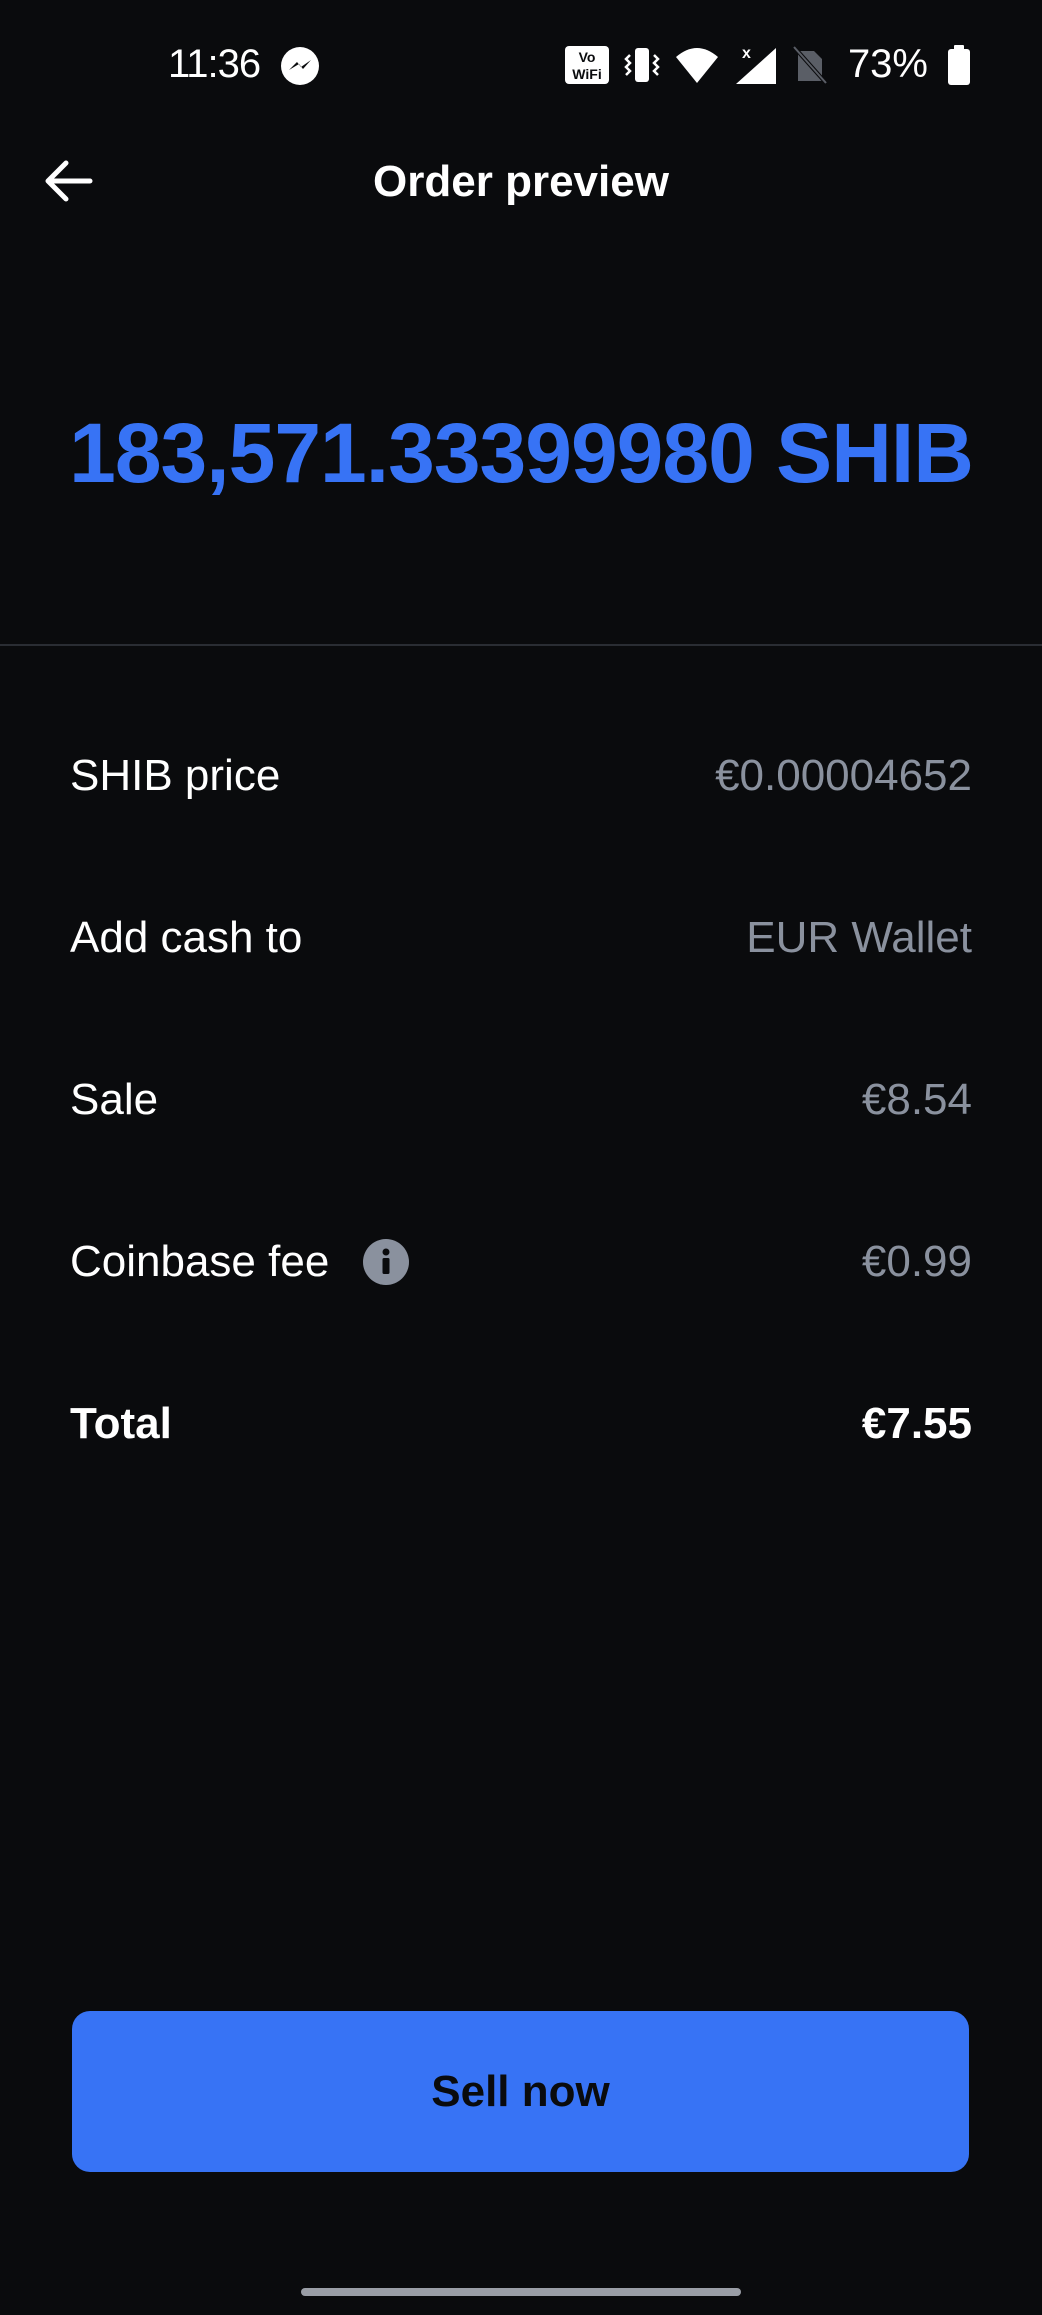 Image resolution: width=1042 pixels, height=2315 pixels. I want to click on destination-value: EUR Wallet, so click(859, 937).